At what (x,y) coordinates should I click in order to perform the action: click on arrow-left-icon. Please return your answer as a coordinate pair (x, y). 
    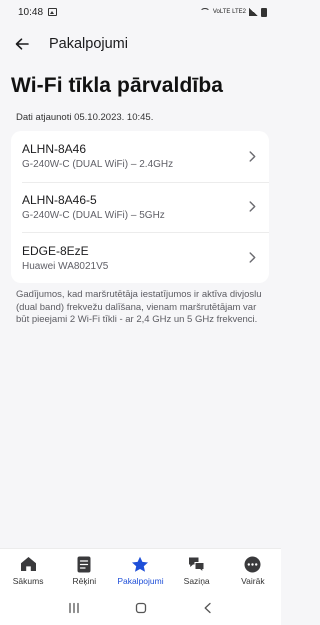
    Looking at the image, I should click on (22, 44).